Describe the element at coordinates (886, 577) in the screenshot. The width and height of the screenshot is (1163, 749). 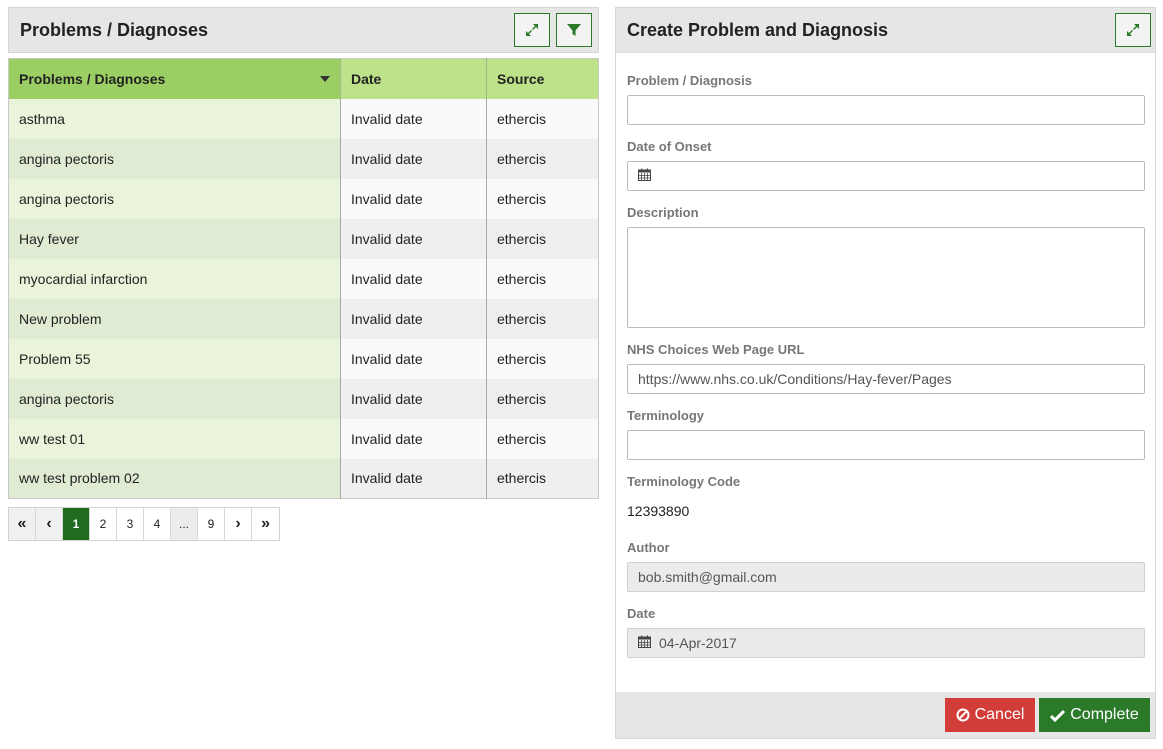
I see `author-input: bob.smith@gmail.com` at that location.